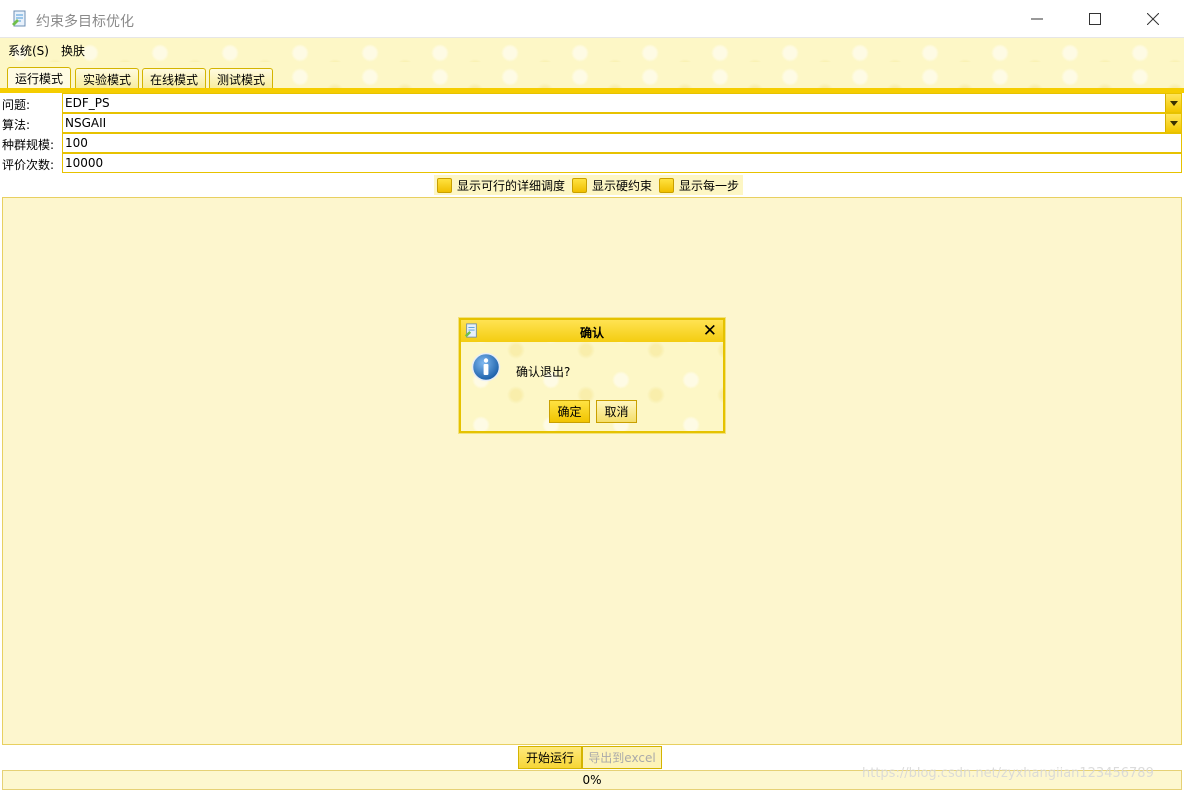  I want to click on display-options: 显示可行的详细调度 显示硬约束 显示每一步, so click(589, 185).